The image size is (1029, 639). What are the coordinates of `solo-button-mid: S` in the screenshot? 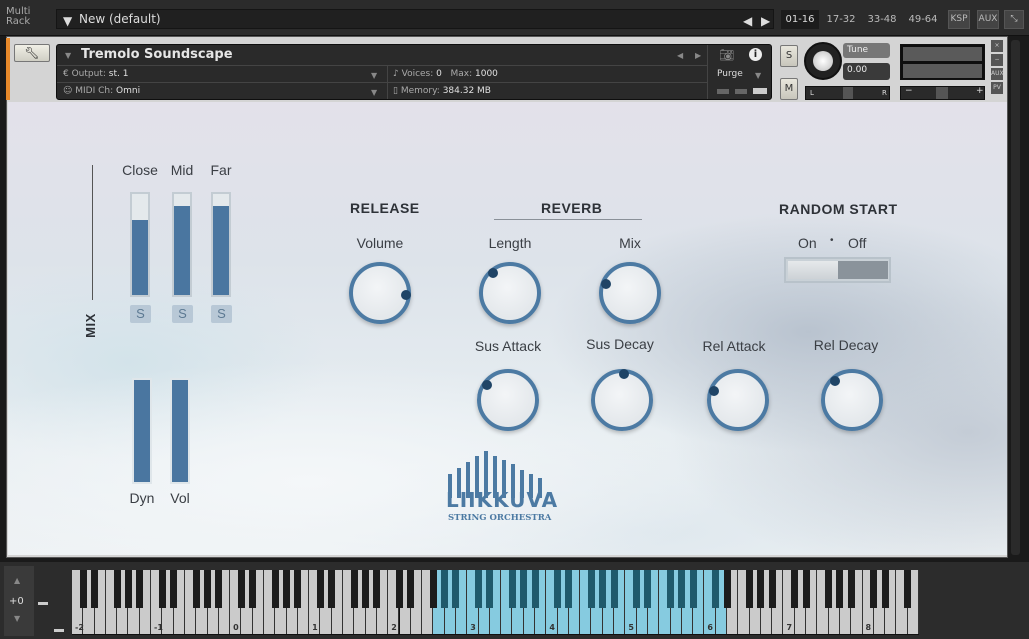 It's located at (182, 314).